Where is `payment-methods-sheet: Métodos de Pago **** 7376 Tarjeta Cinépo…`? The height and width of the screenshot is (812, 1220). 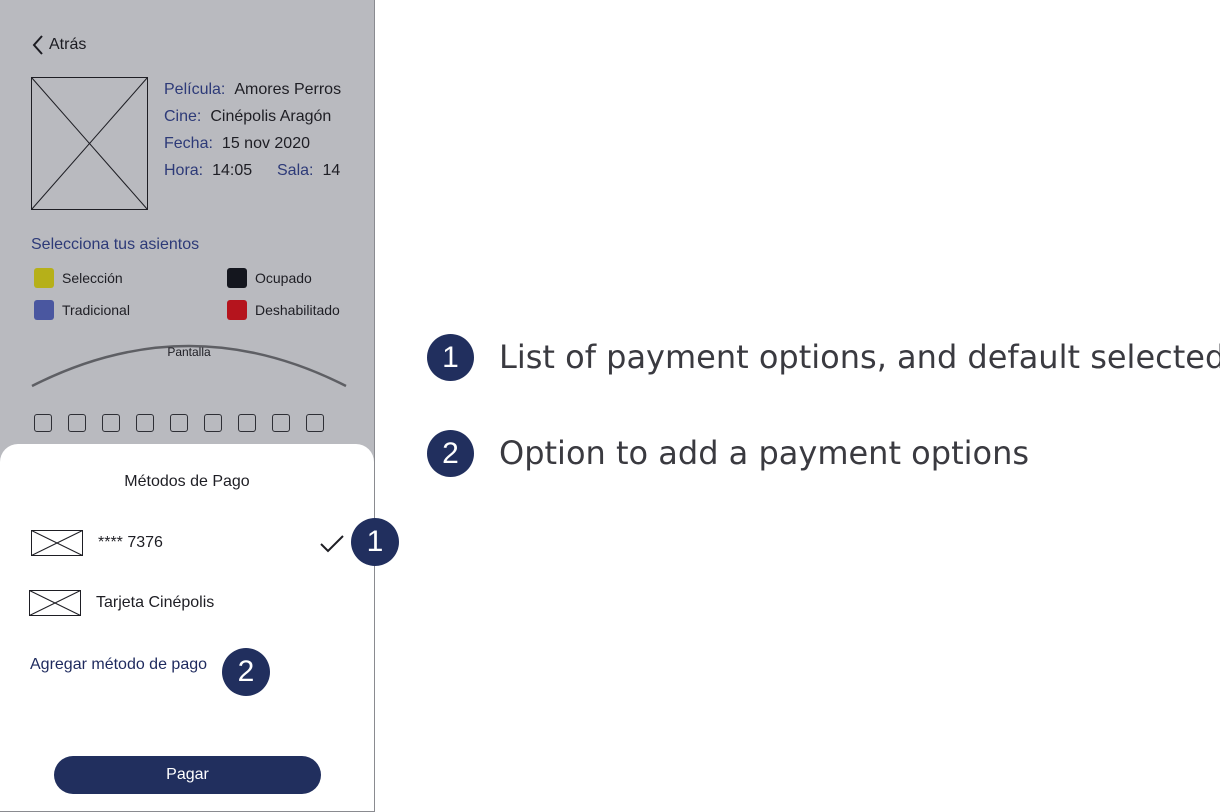 payment-methods-sheet: Métodos de Pago **** 7376 Tarjeta Cinépo… is located at coordinates (187, 627).